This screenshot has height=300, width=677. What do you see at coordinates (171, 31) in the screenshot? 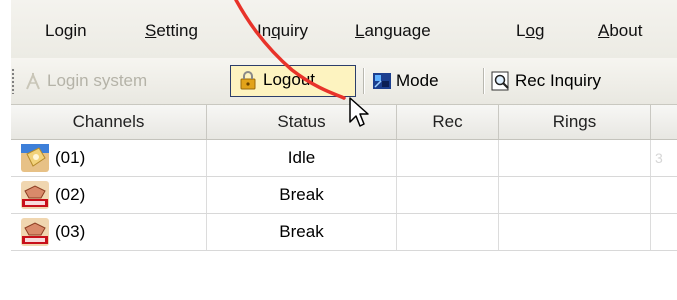
I see `menu-setting: Setting` at bounding box center [171, 31].